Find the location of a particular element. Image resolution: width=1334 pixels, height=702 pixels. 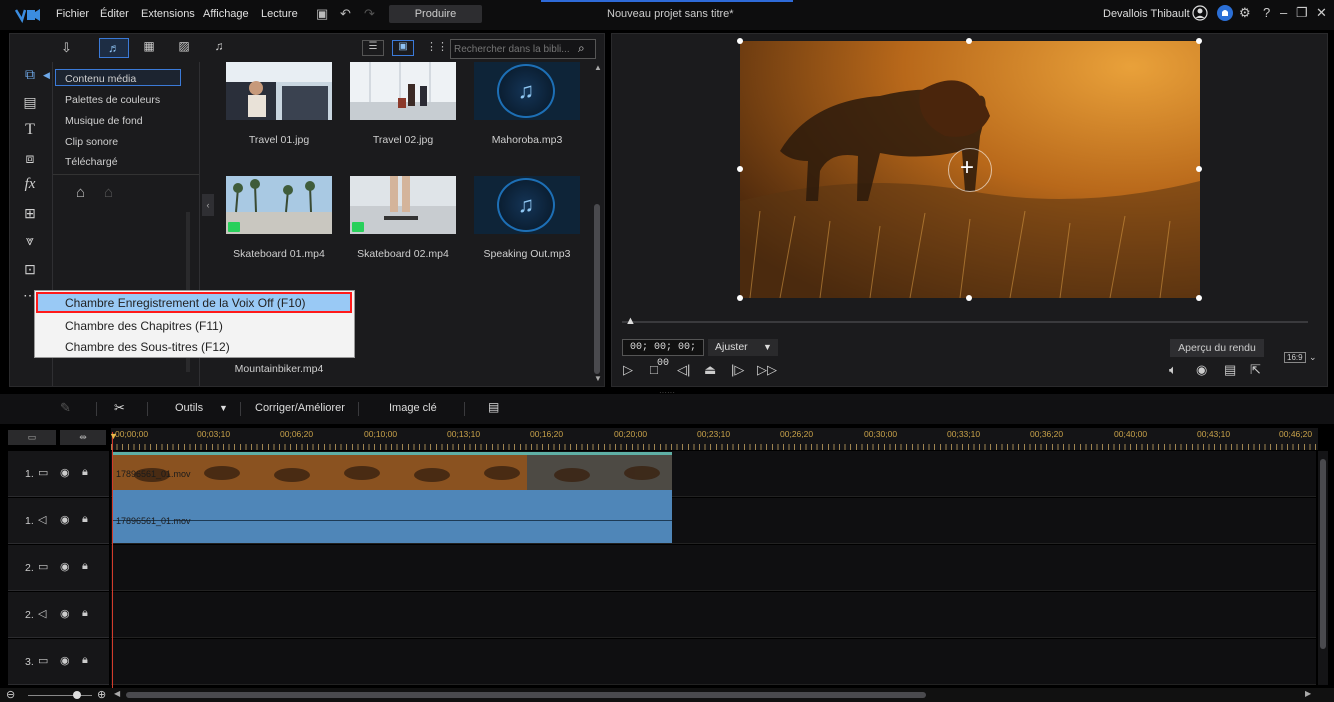

video-clip: 17896561_01.mov is located at coordinates (392, 471).